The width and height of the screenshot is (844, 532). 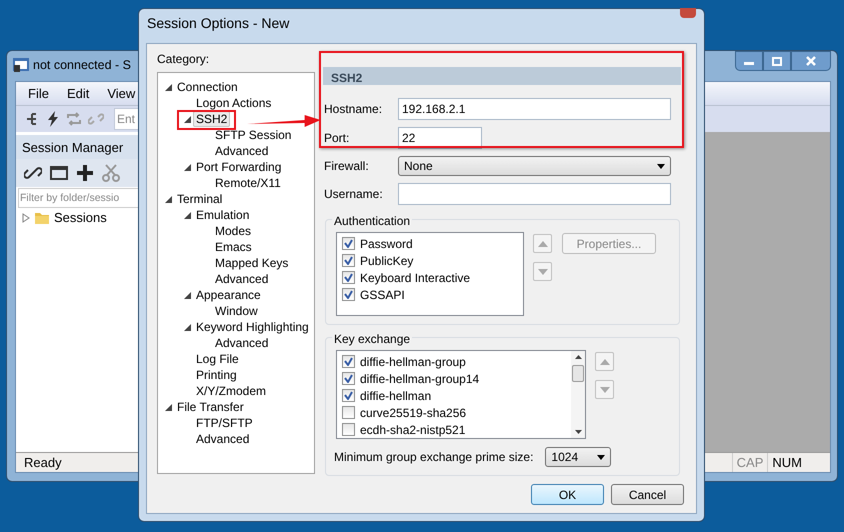 I want to click on category-item: Mapped Keys, so click(x=252, y=263).